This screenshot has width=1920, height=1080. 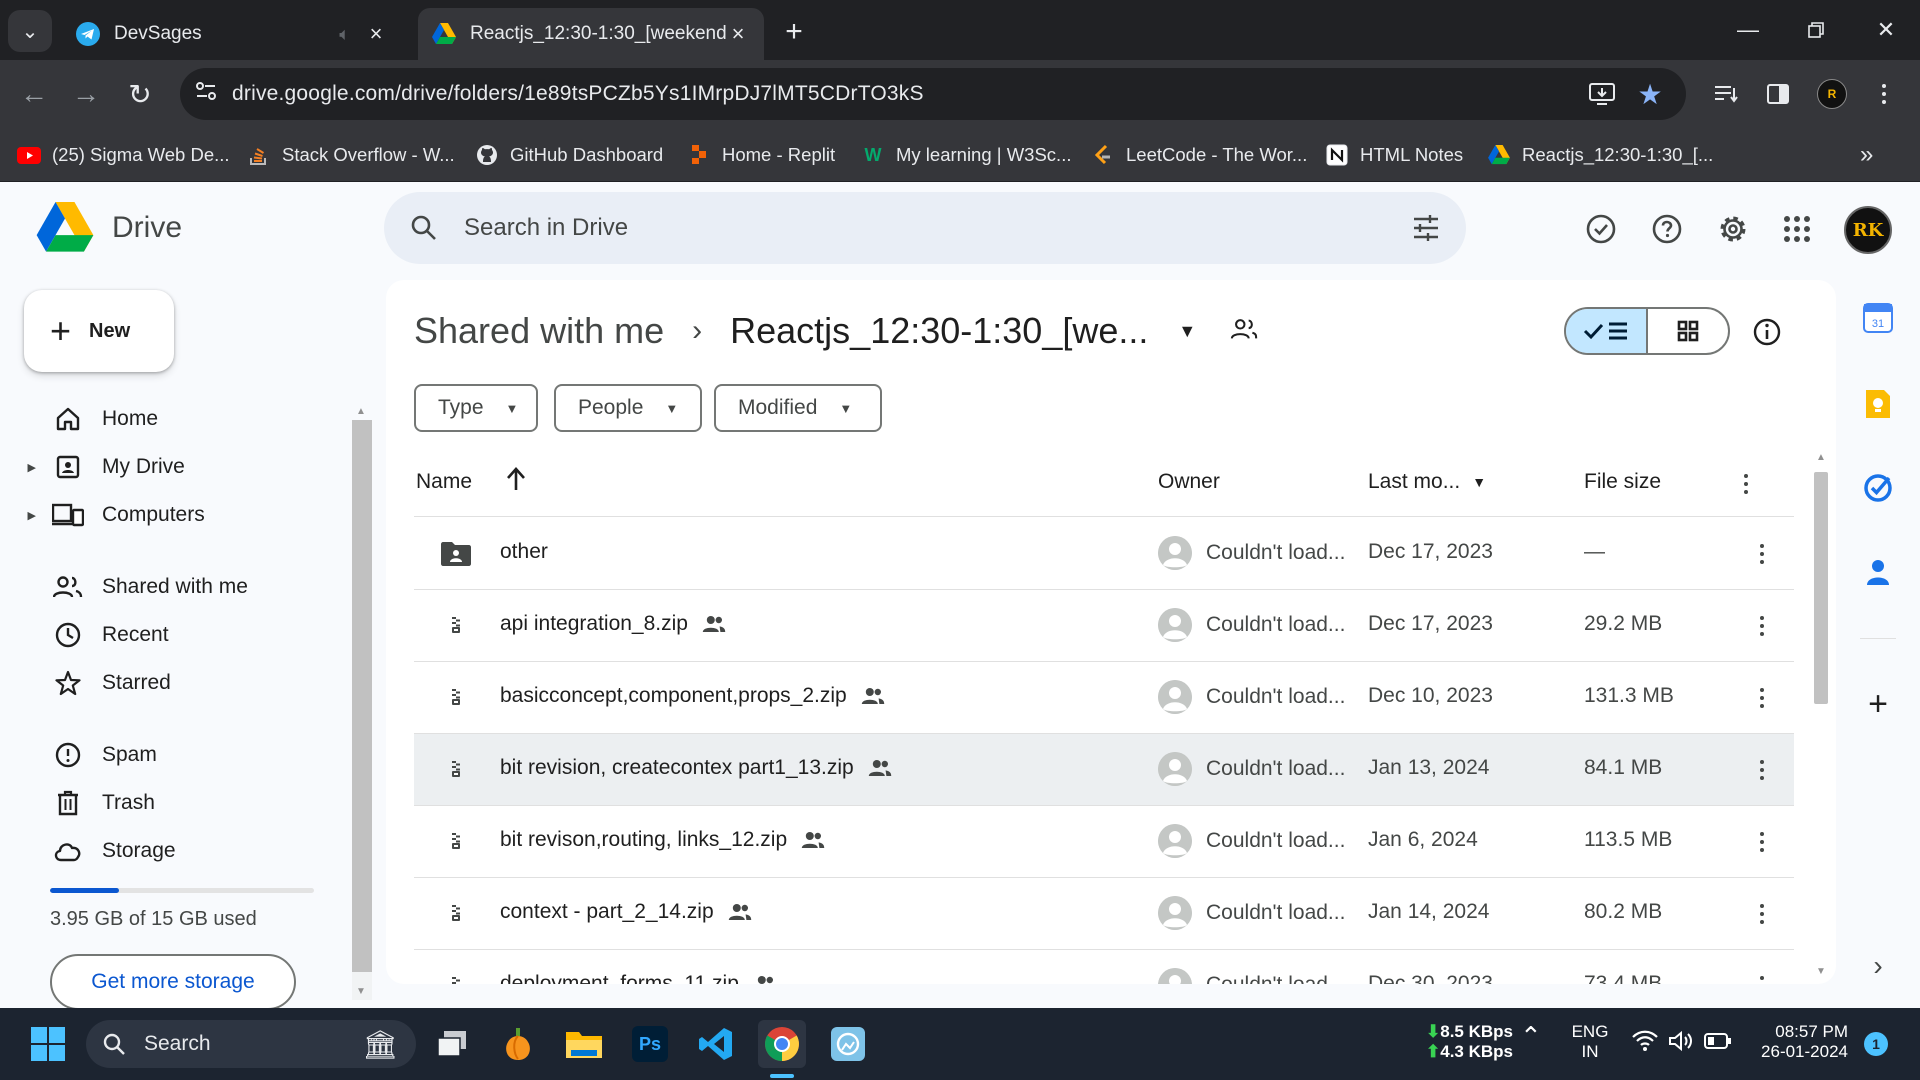 I want to click on active-app-indicator, so click(x=782, y=1076).